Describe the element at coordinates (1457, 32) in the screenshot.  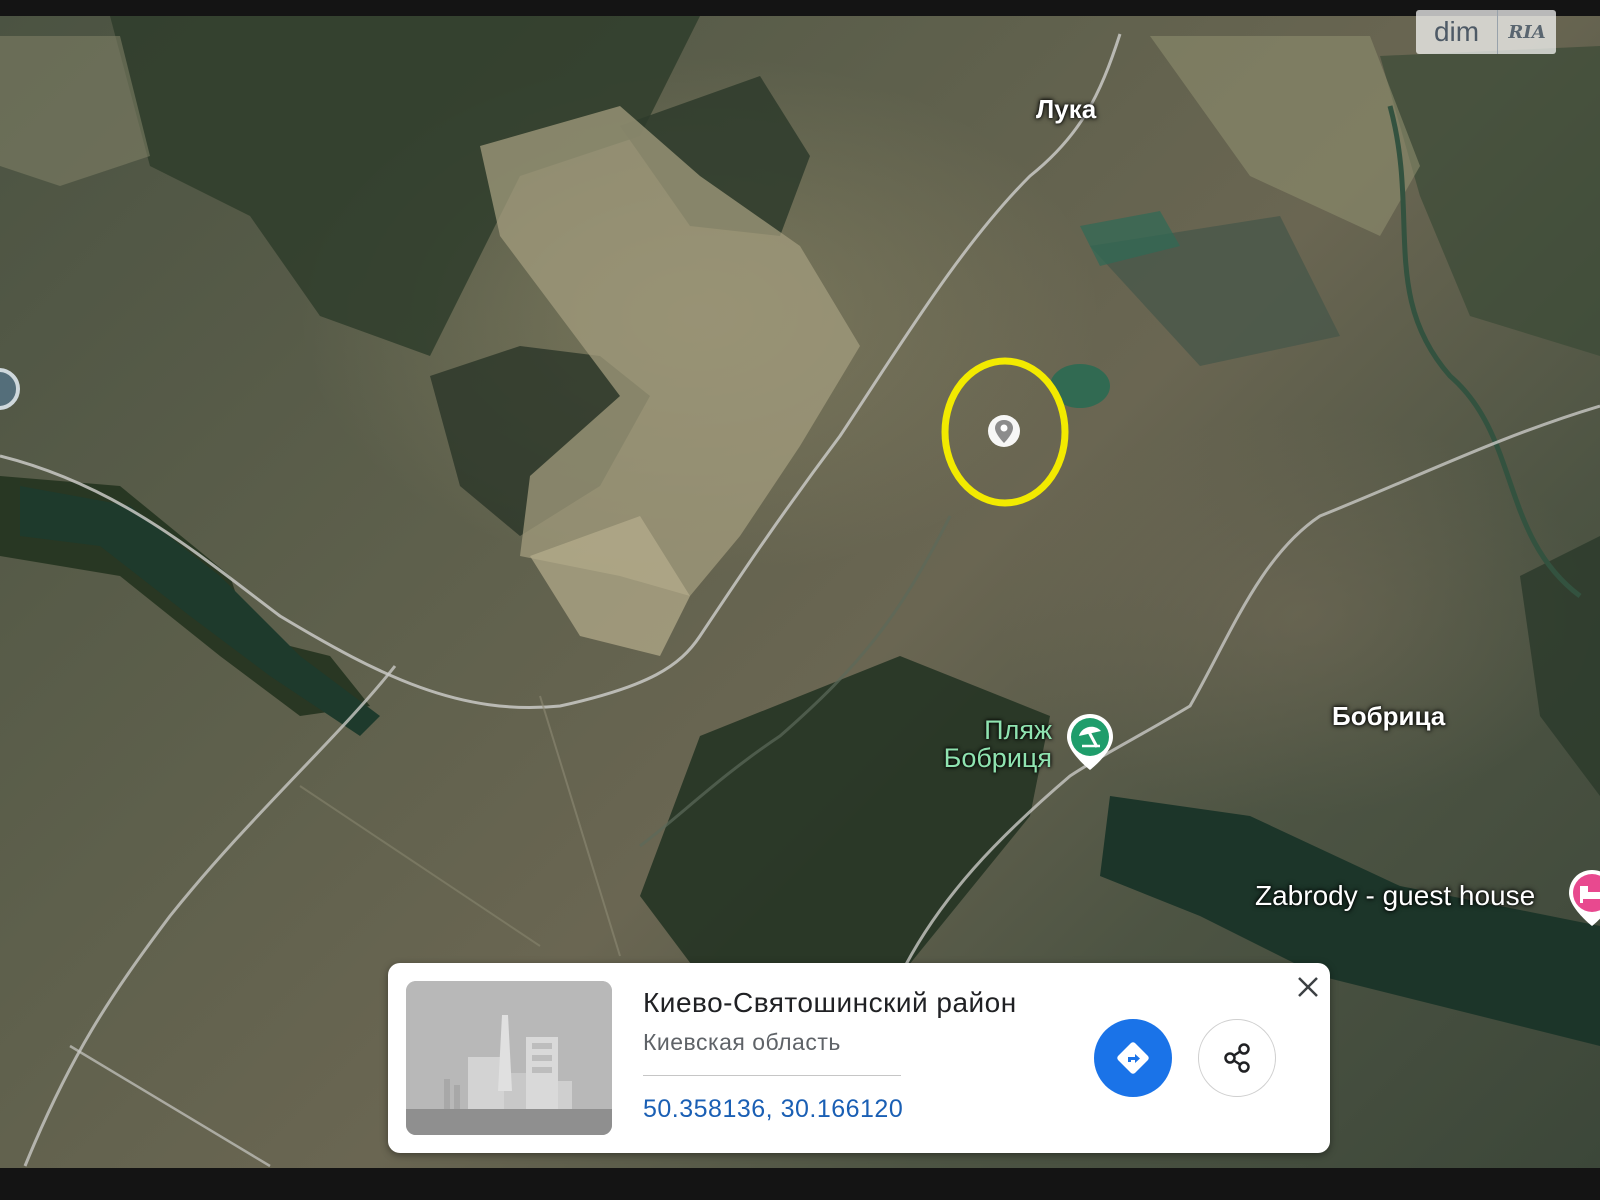
I see `watermark-text: dim` at that location.